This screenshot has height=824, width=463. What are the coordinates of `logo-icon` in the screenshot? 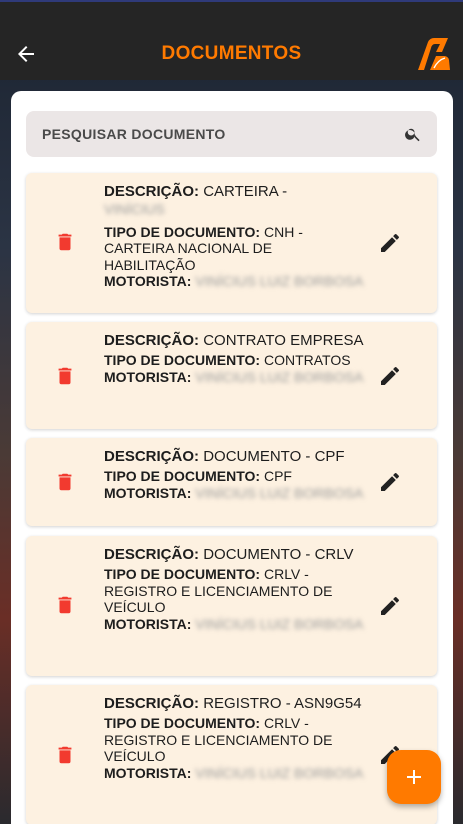 It's located at (434, 54).